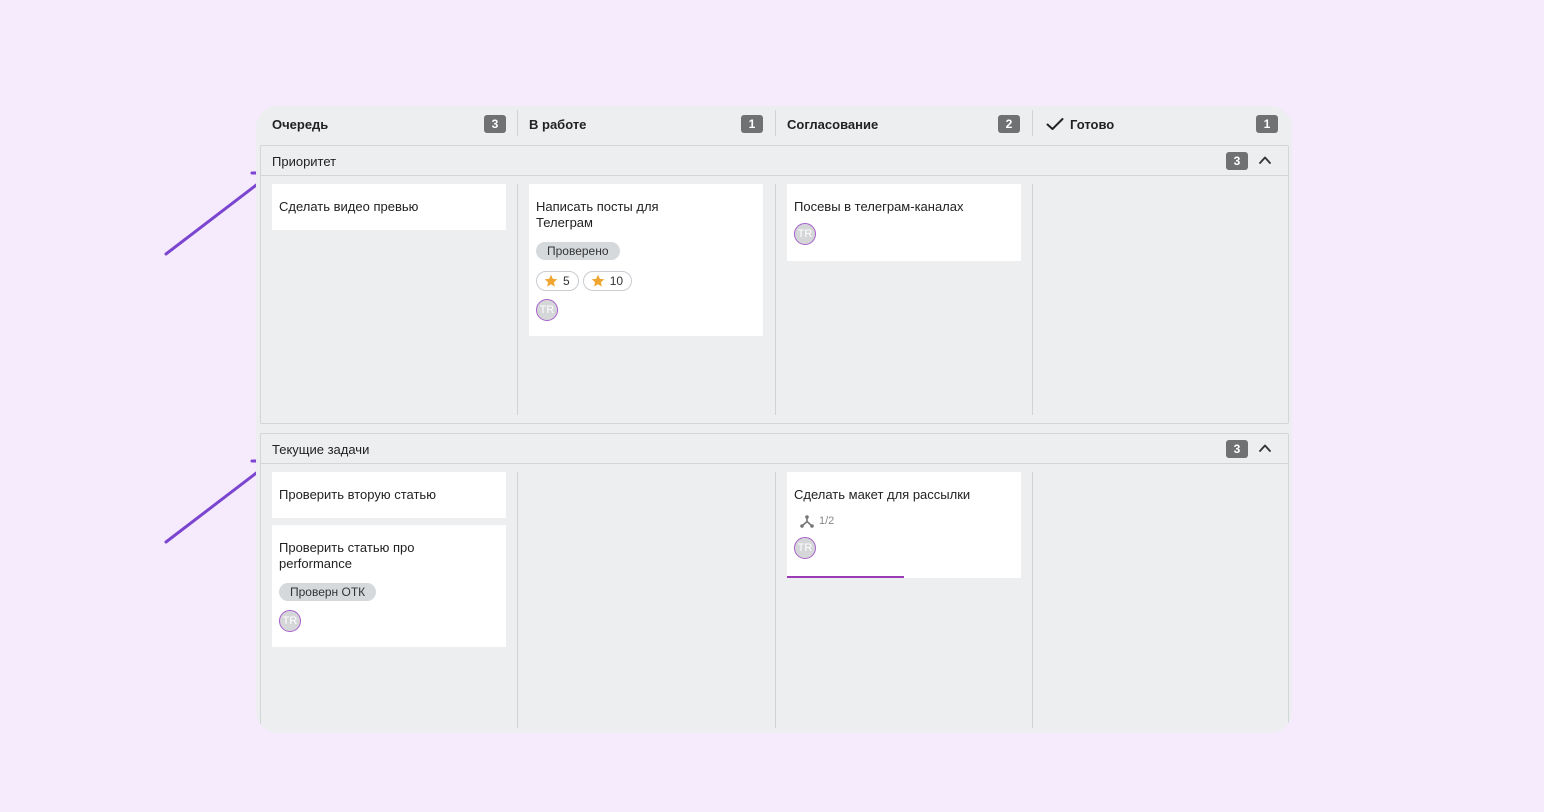  I want to click on task-card: Проверить вторую статью, so click(389, 495).